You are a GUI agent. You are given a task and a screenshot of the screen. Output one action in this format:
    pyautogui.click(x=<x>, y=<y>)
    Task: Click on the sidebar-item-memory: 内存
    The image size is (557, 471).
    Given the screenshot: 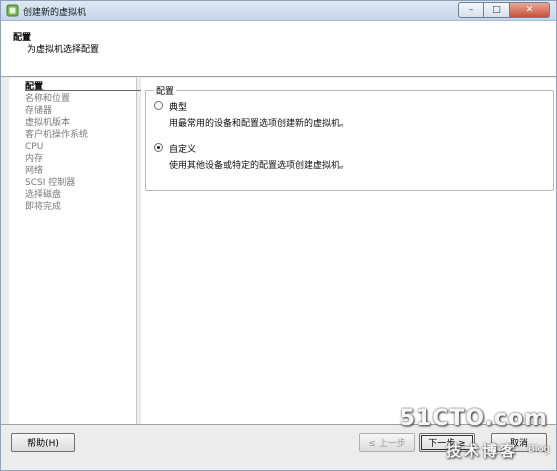 What is the action you would take?
    pyautogui.click(x=34, y=159)
    